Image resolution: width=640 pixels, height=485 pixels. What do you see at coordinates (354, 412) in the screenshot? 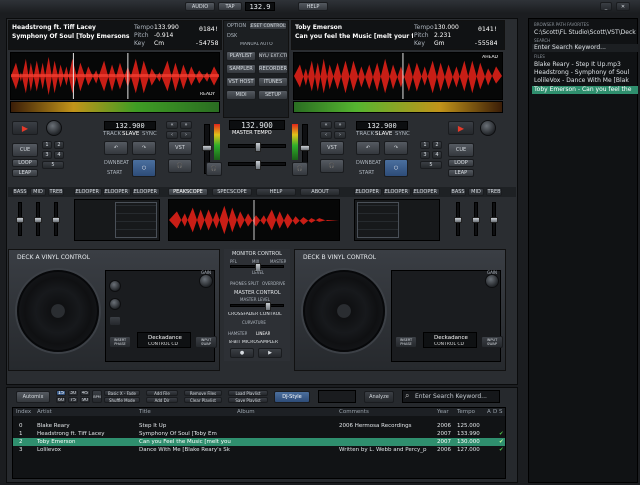
I see `column-header: Comments` at bounding box center [354, 412].